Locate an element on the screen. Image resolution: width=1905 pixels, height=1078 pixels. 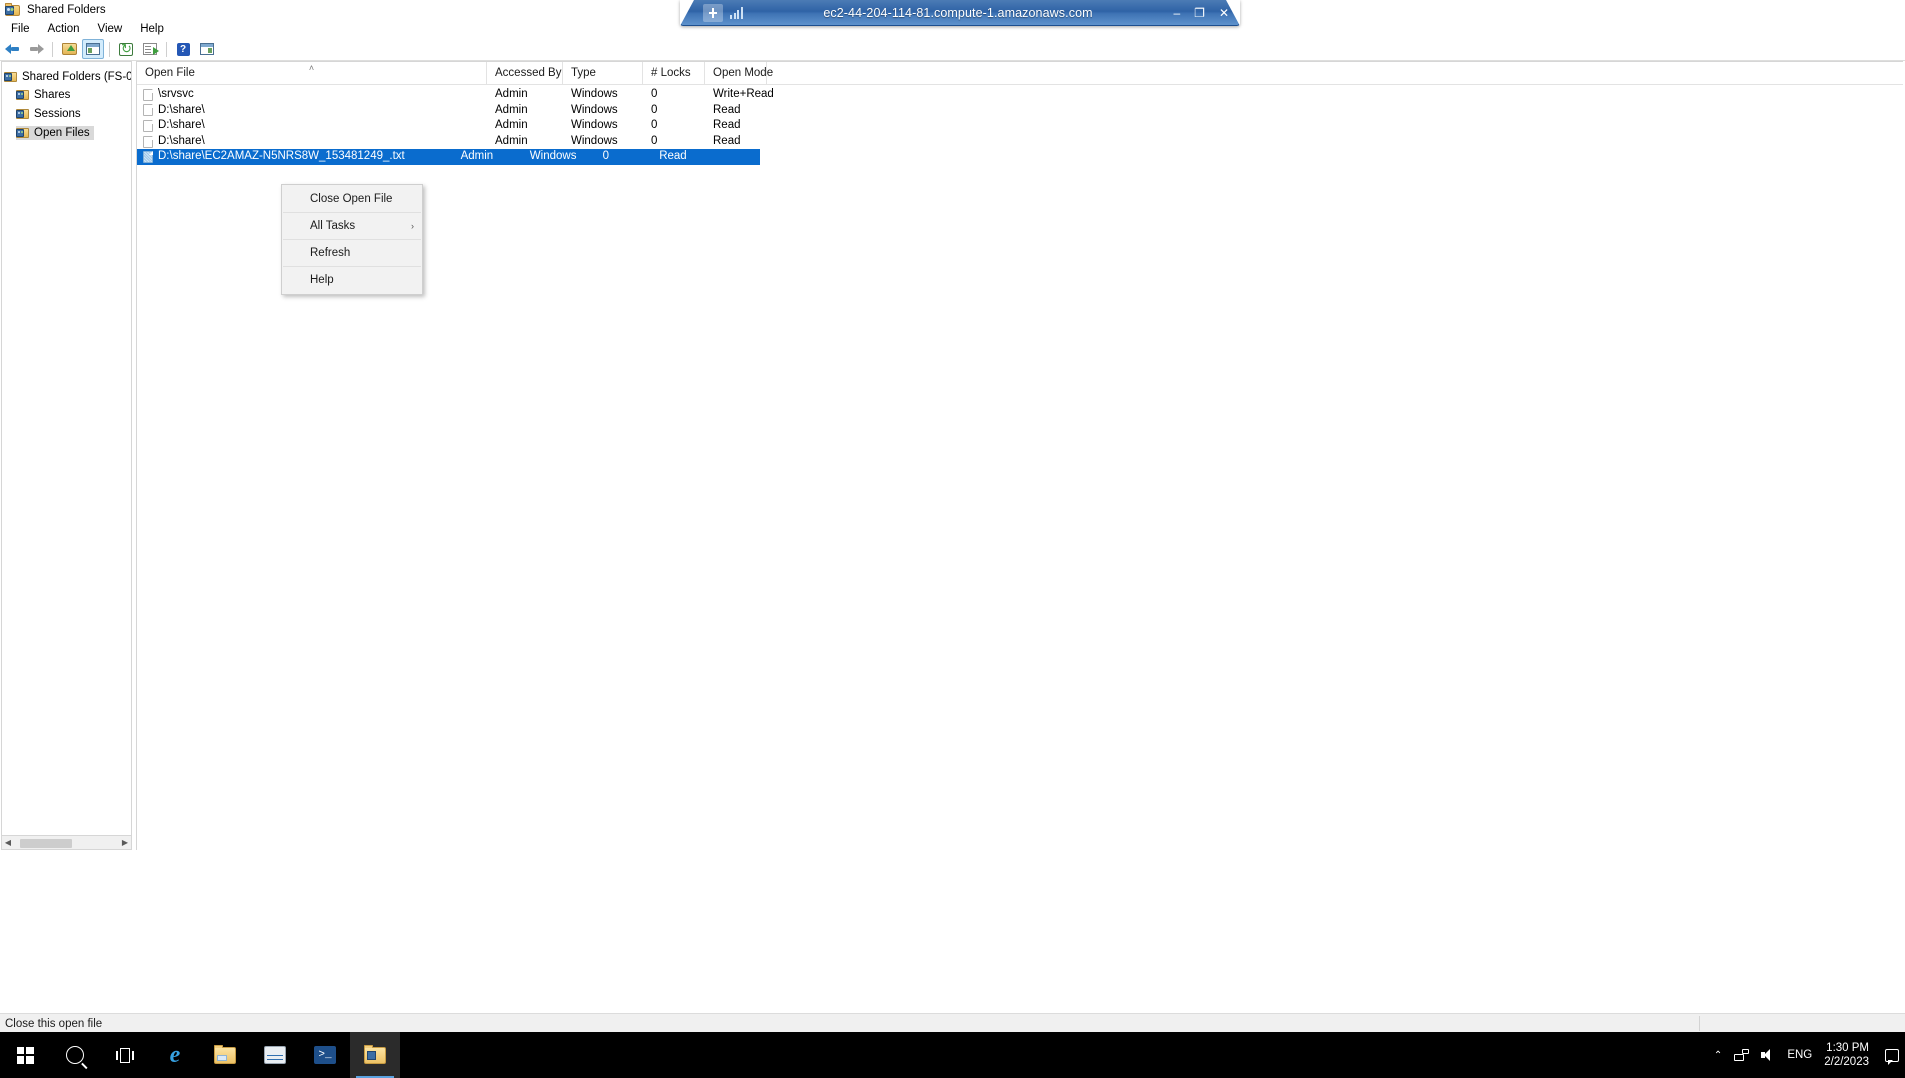
tree-horizontal-scrollbar: ◀ ▶ is located at coordinates (66, 843).